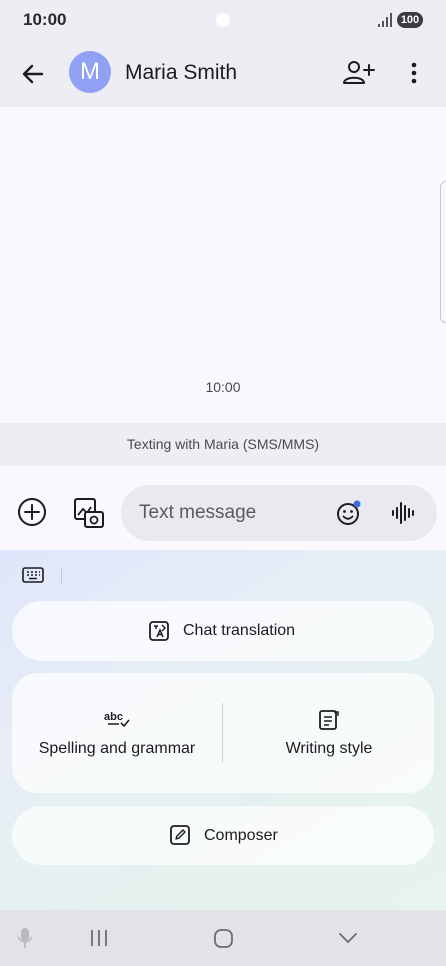 The image size is (446, 966). I want to click on add-attachment-button, so click(32, 512).